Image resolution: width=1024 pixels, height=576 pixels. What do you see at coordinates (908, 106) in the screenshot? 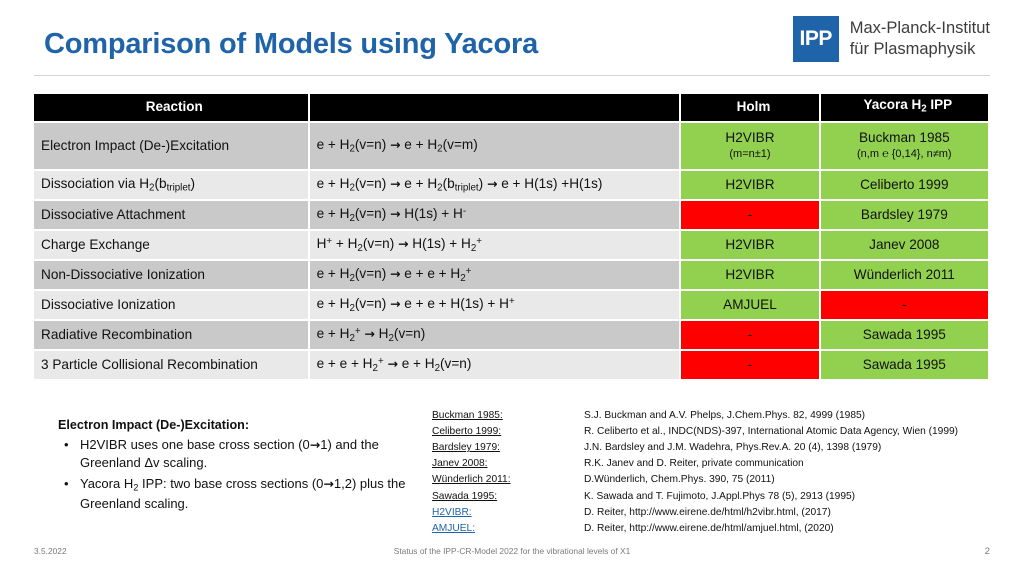
I see `column-header-yacora-label: Yacora H2 IPP` at bounding box center [908, 106].